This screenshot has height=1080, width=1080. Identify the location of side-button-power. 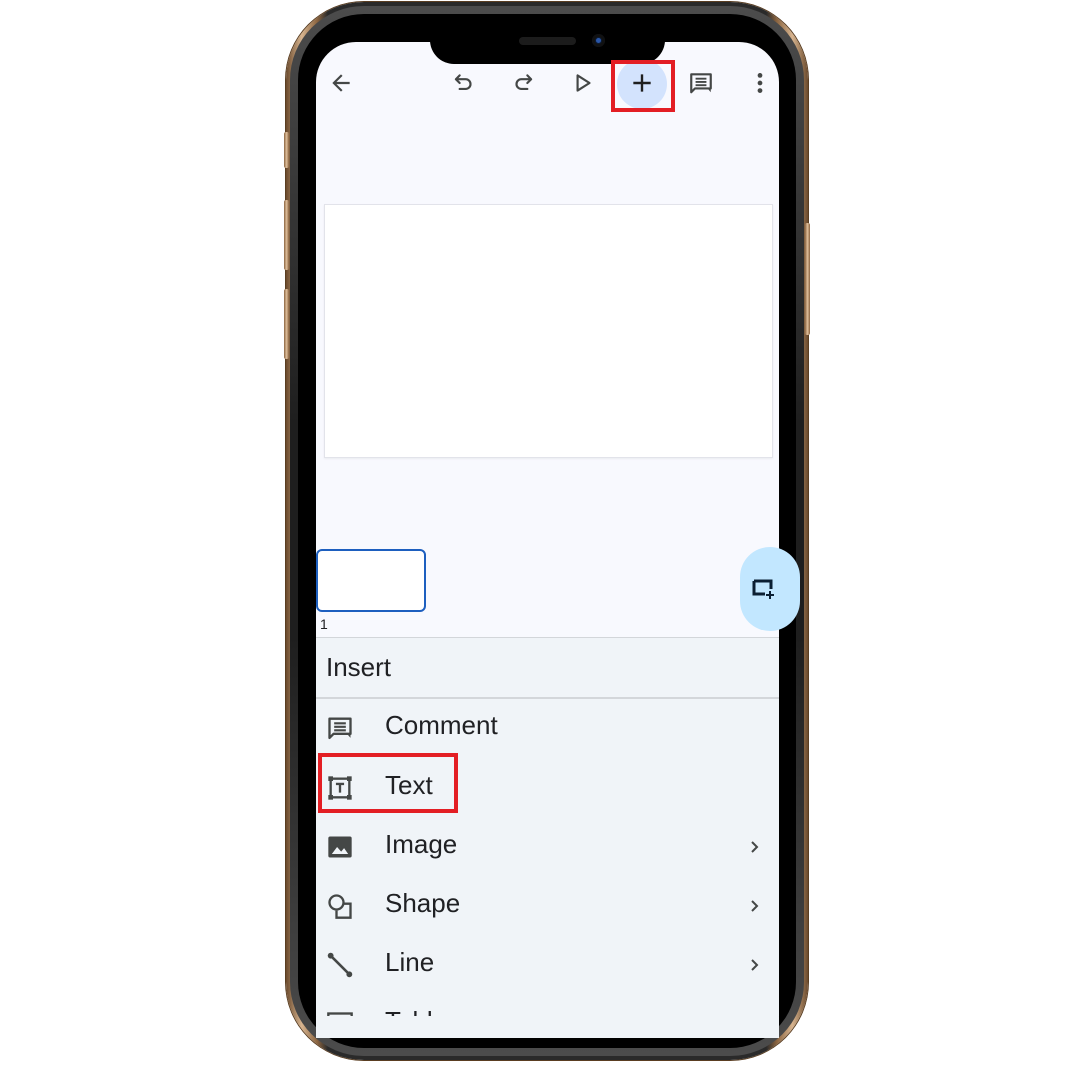
(807, 279).